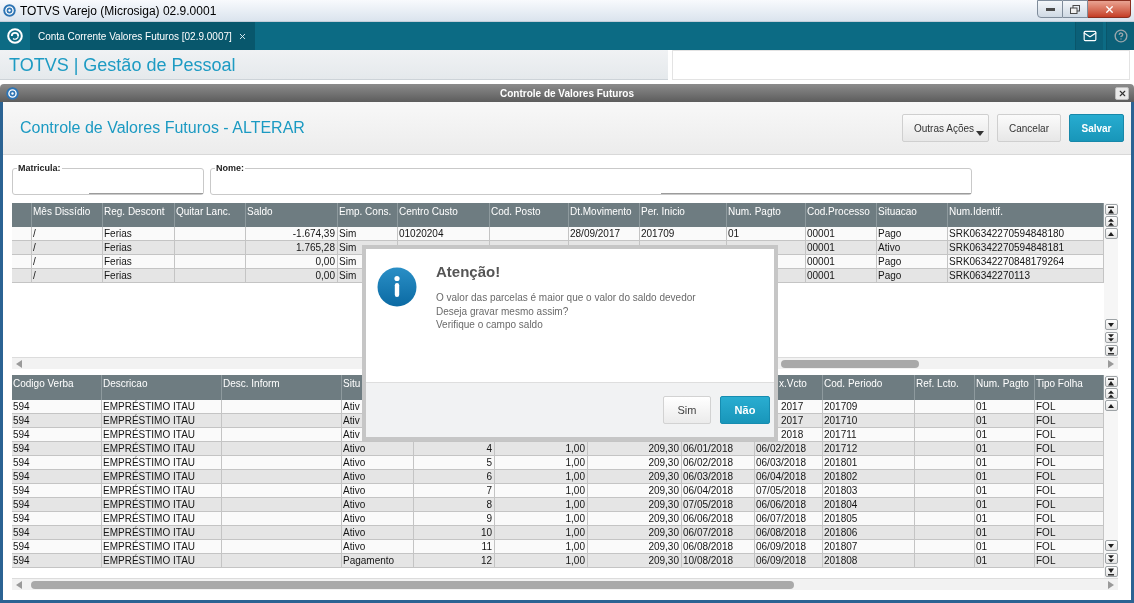 This screenshot has width=1134, height=603. What do you see at coordinates (516, 212) in the screenshot?
I see `column-header: Cod. Posto` at bounding box center [516, 212].